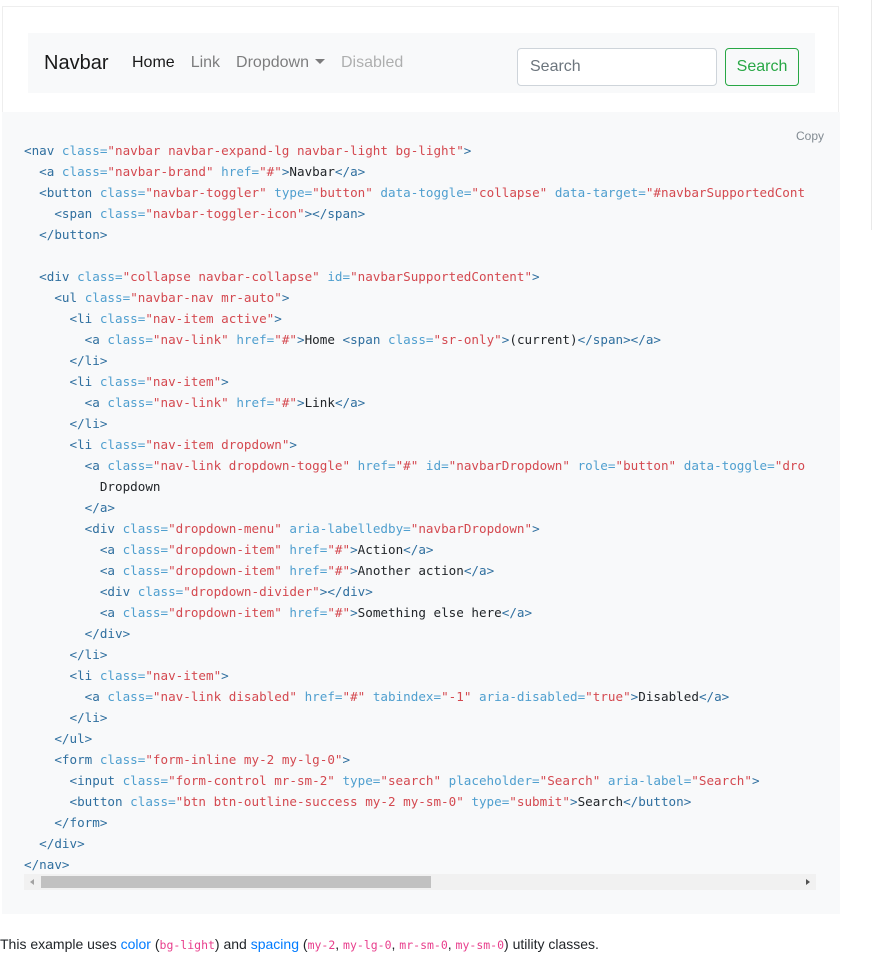 This screenshot has height=969, width=888. Describe the element at coordinates (421, 759) in the screenshot. I see `code-line: <form class="form-inline my-2 my-lg-0">` at that location.